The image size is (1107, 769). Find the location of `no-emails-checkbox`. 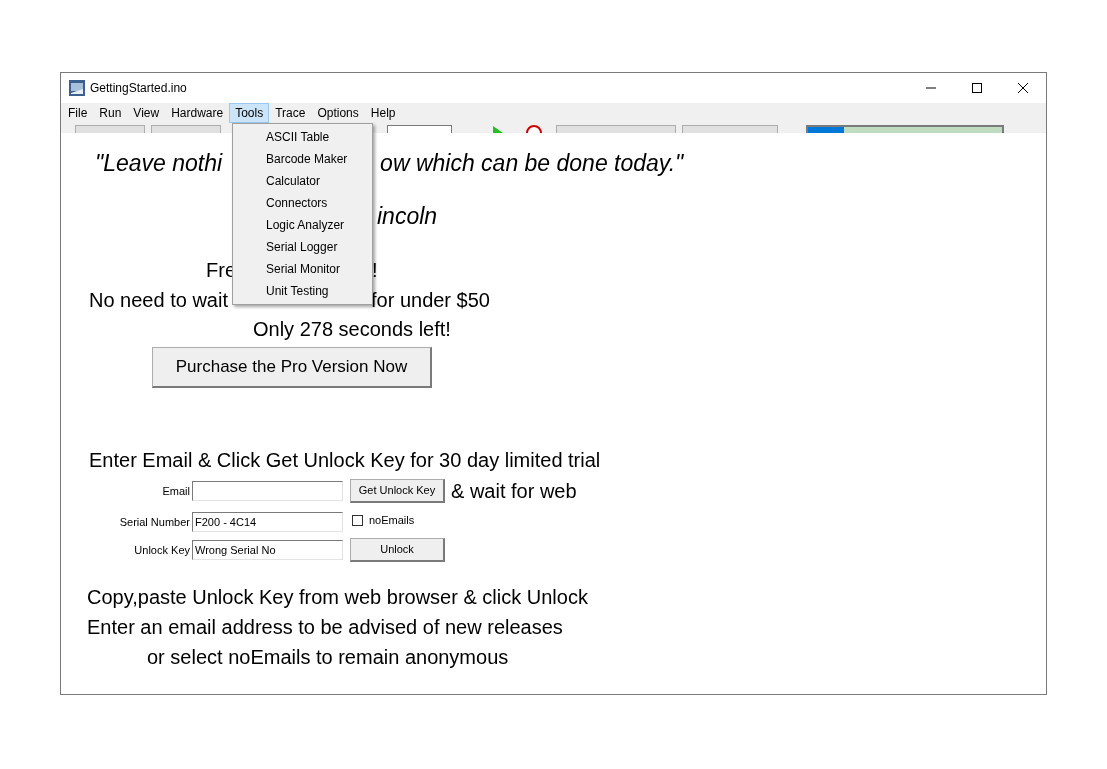

no-emails-checkbox is located at coordinates (357, 520).